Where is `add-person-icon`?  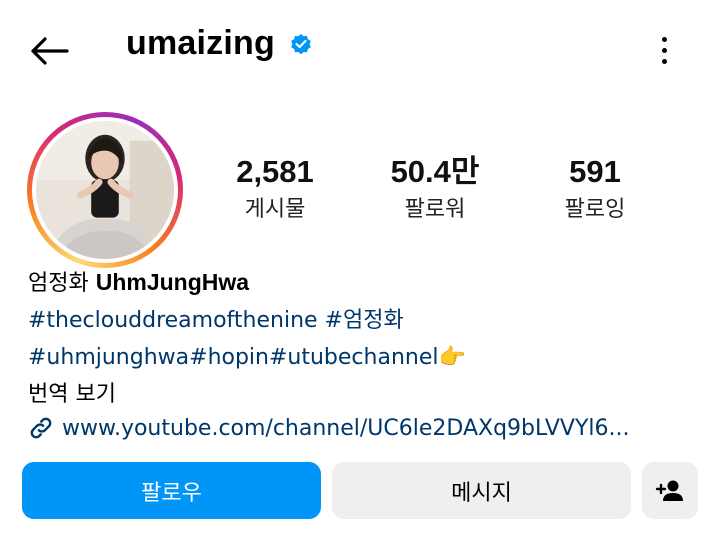 add-person-icon is located at coordinates (669, 490).